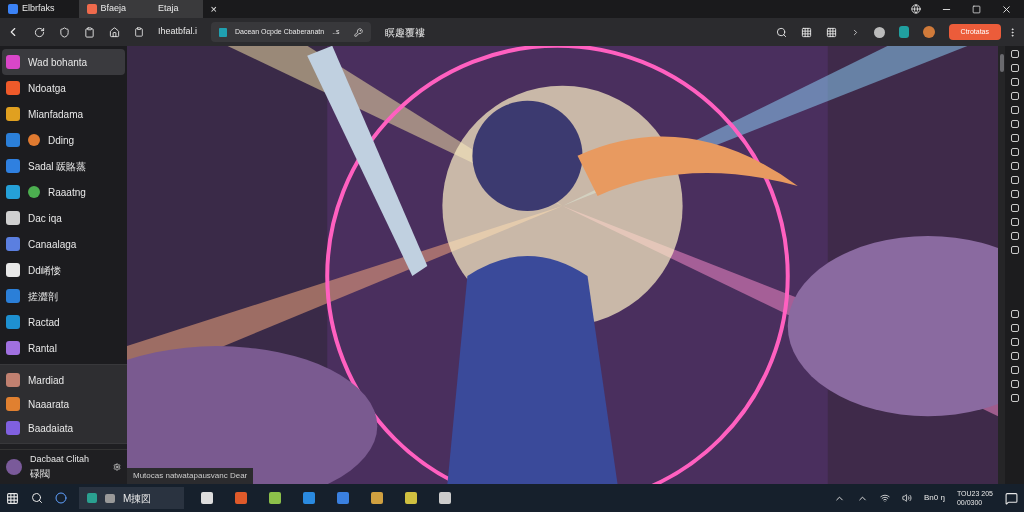 The width and height of the screenshot is (1024, 512). Describe the element at coordinates (1011, 498) in the screenshot. I see `notification-icon` at that location.